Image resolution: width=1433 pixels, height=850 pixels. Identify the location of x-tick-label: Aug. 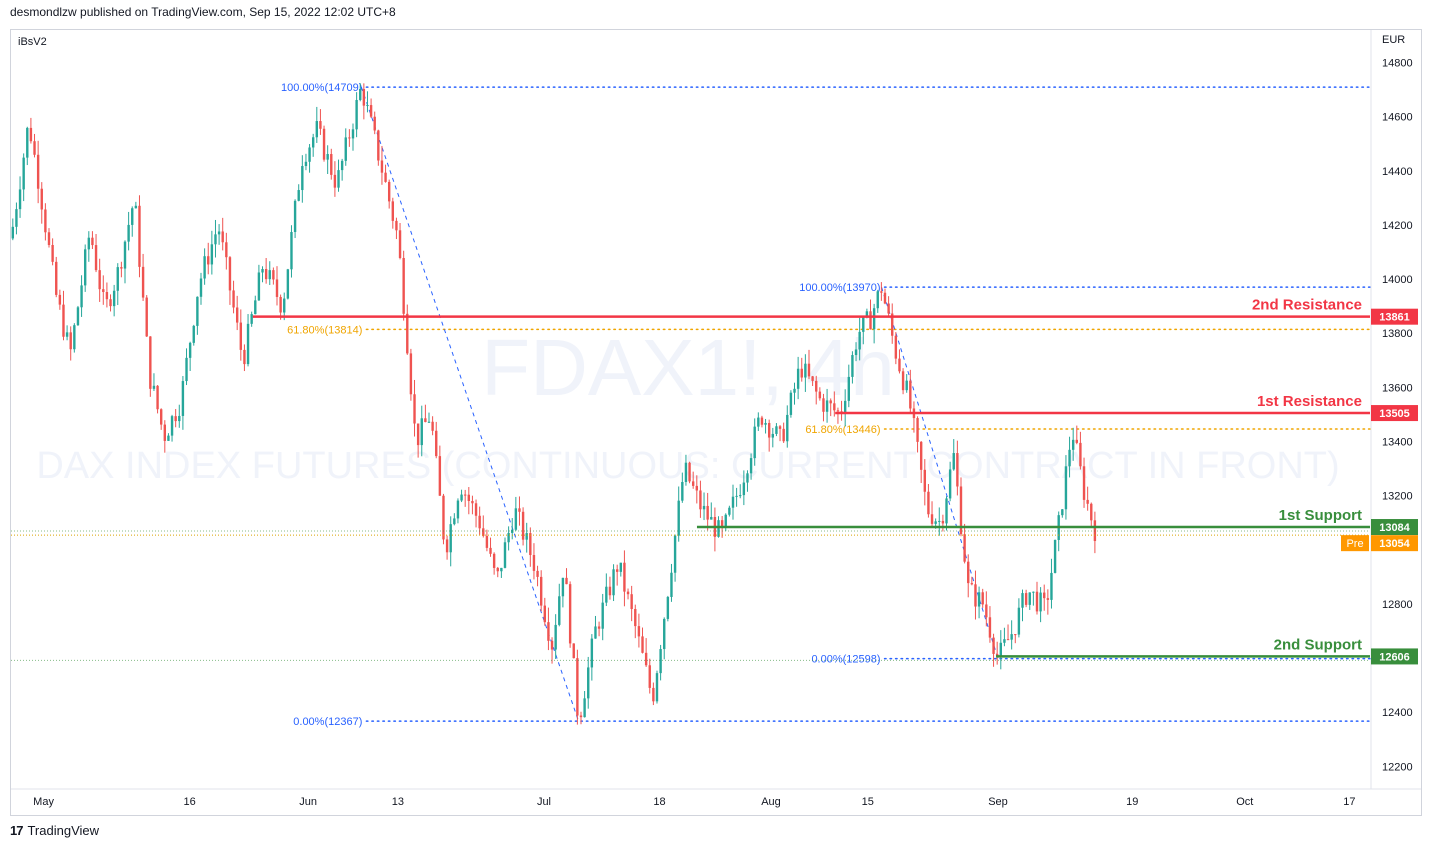
(771, 802).